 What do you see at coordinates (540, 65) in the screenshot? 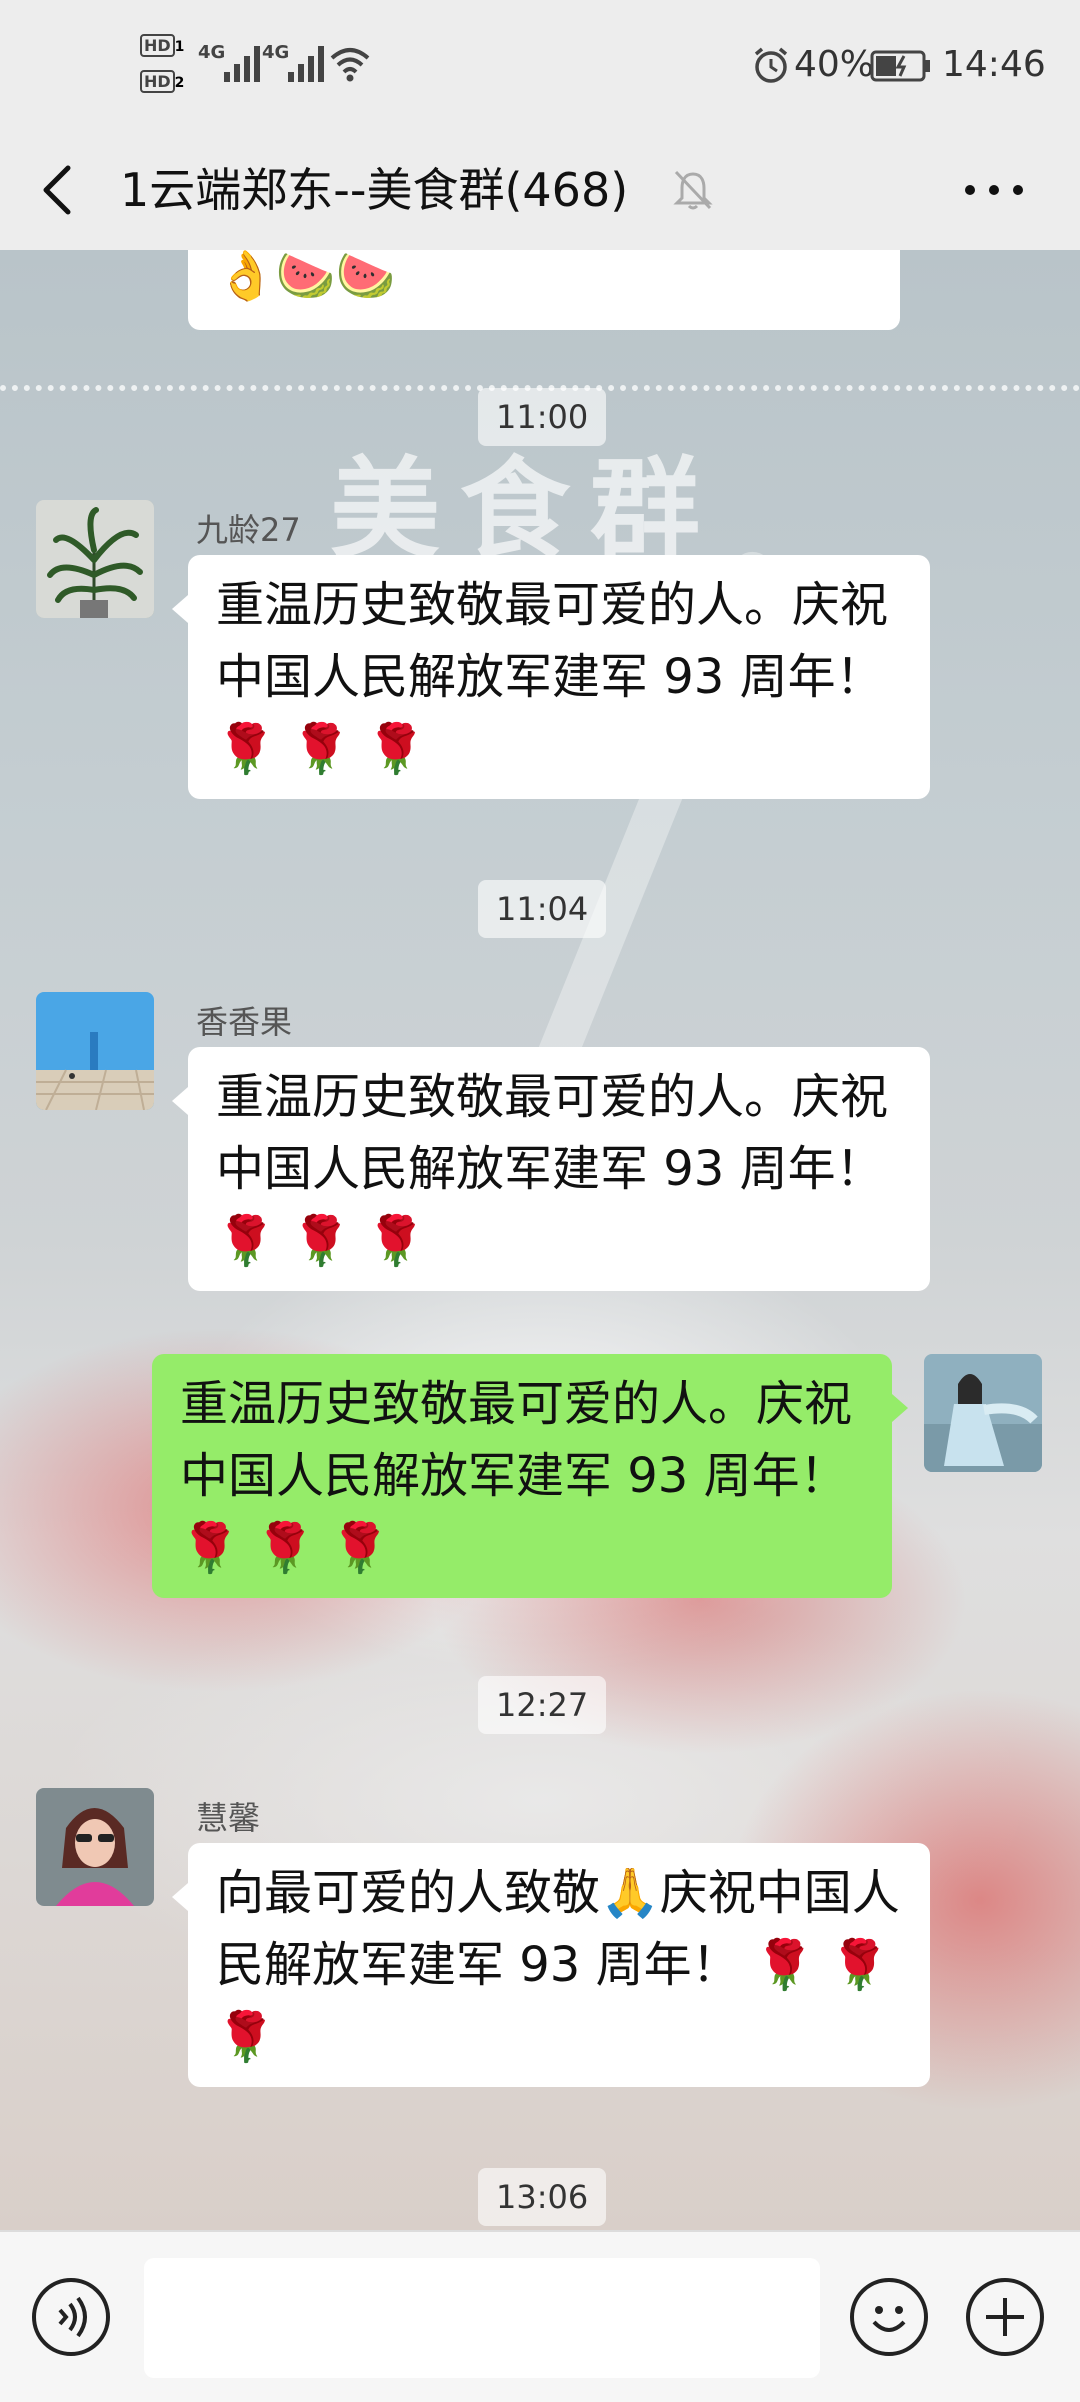
I see `status-bar: HD 1 HD 2 4G 4G 40% 14:46` at bounding box center [540, 65].